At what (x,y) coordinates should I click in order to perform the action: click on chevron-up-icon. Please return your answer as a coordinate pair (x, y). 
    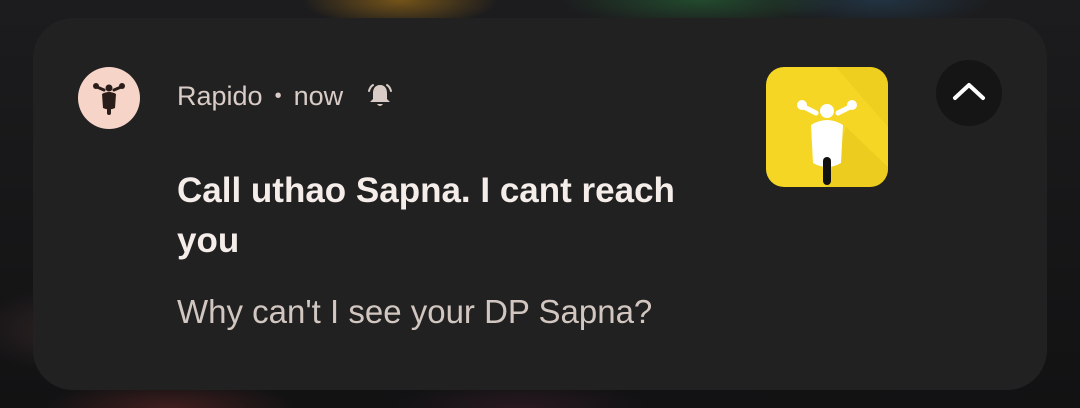
    Looking at the image, I should click on (969, 93).